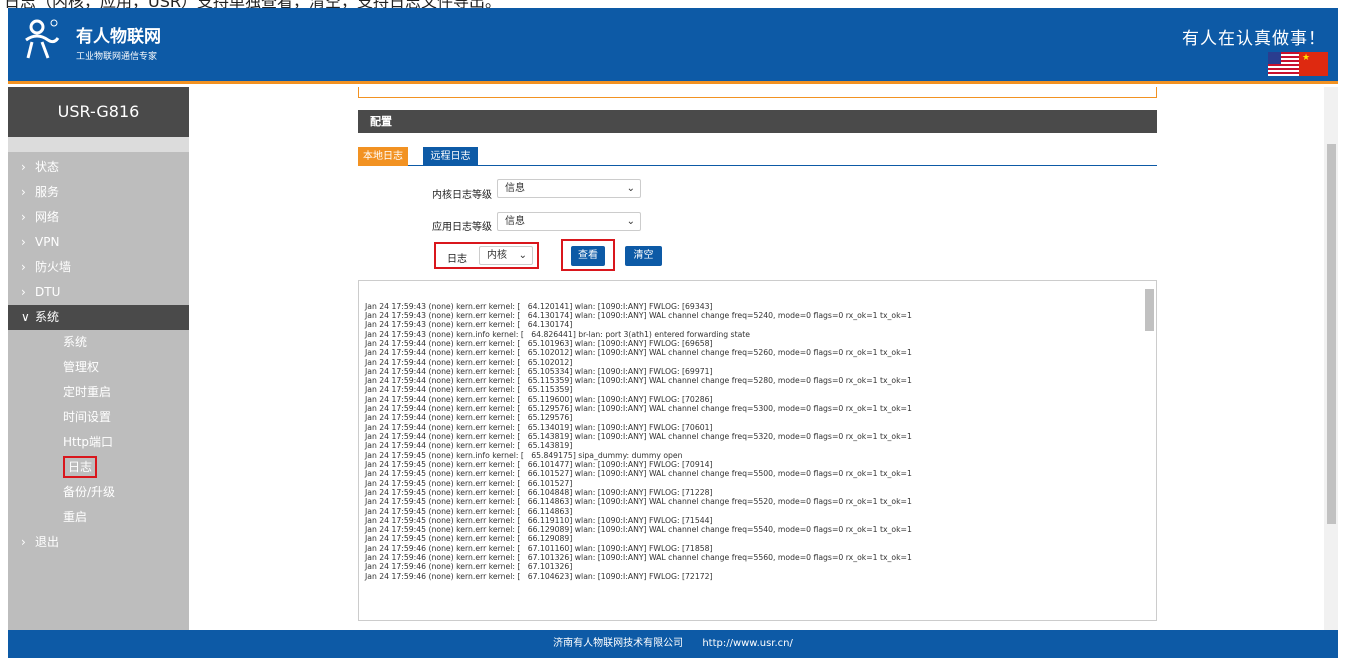  I want to click on sidebar-subitem-reboot: 重启, so click(98, 517).